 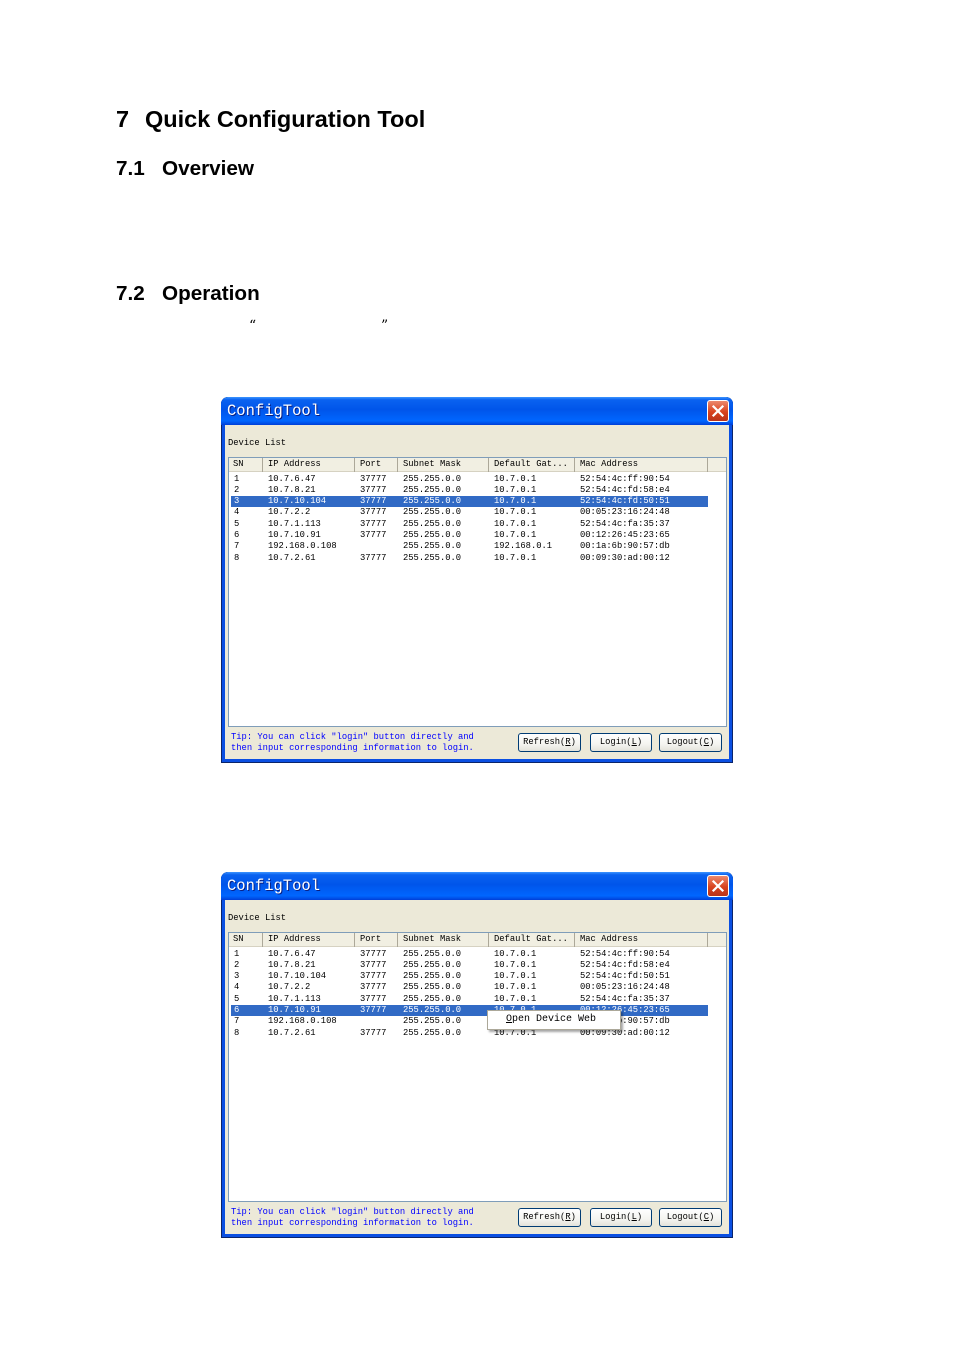 What do you see at coordinates (123, 119) in the screenshot?
I see `chapter-number: 7` at bounding box center [123, 119].